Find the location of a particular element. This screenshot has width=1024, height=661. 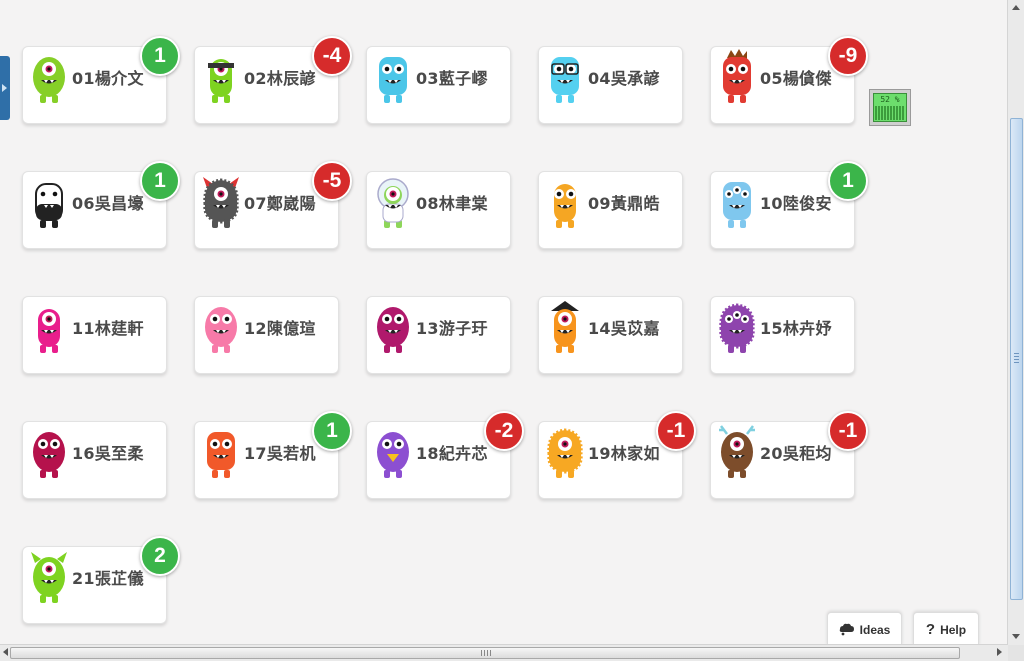

student-name: 01楊介文 is located at coordinates (108, 78).